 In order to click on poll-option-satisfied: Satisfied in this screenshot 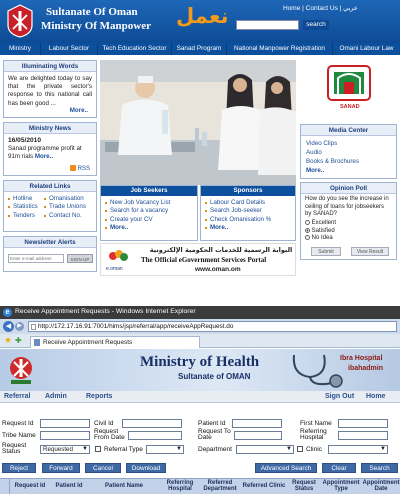, I will do `click(348, 231)`.